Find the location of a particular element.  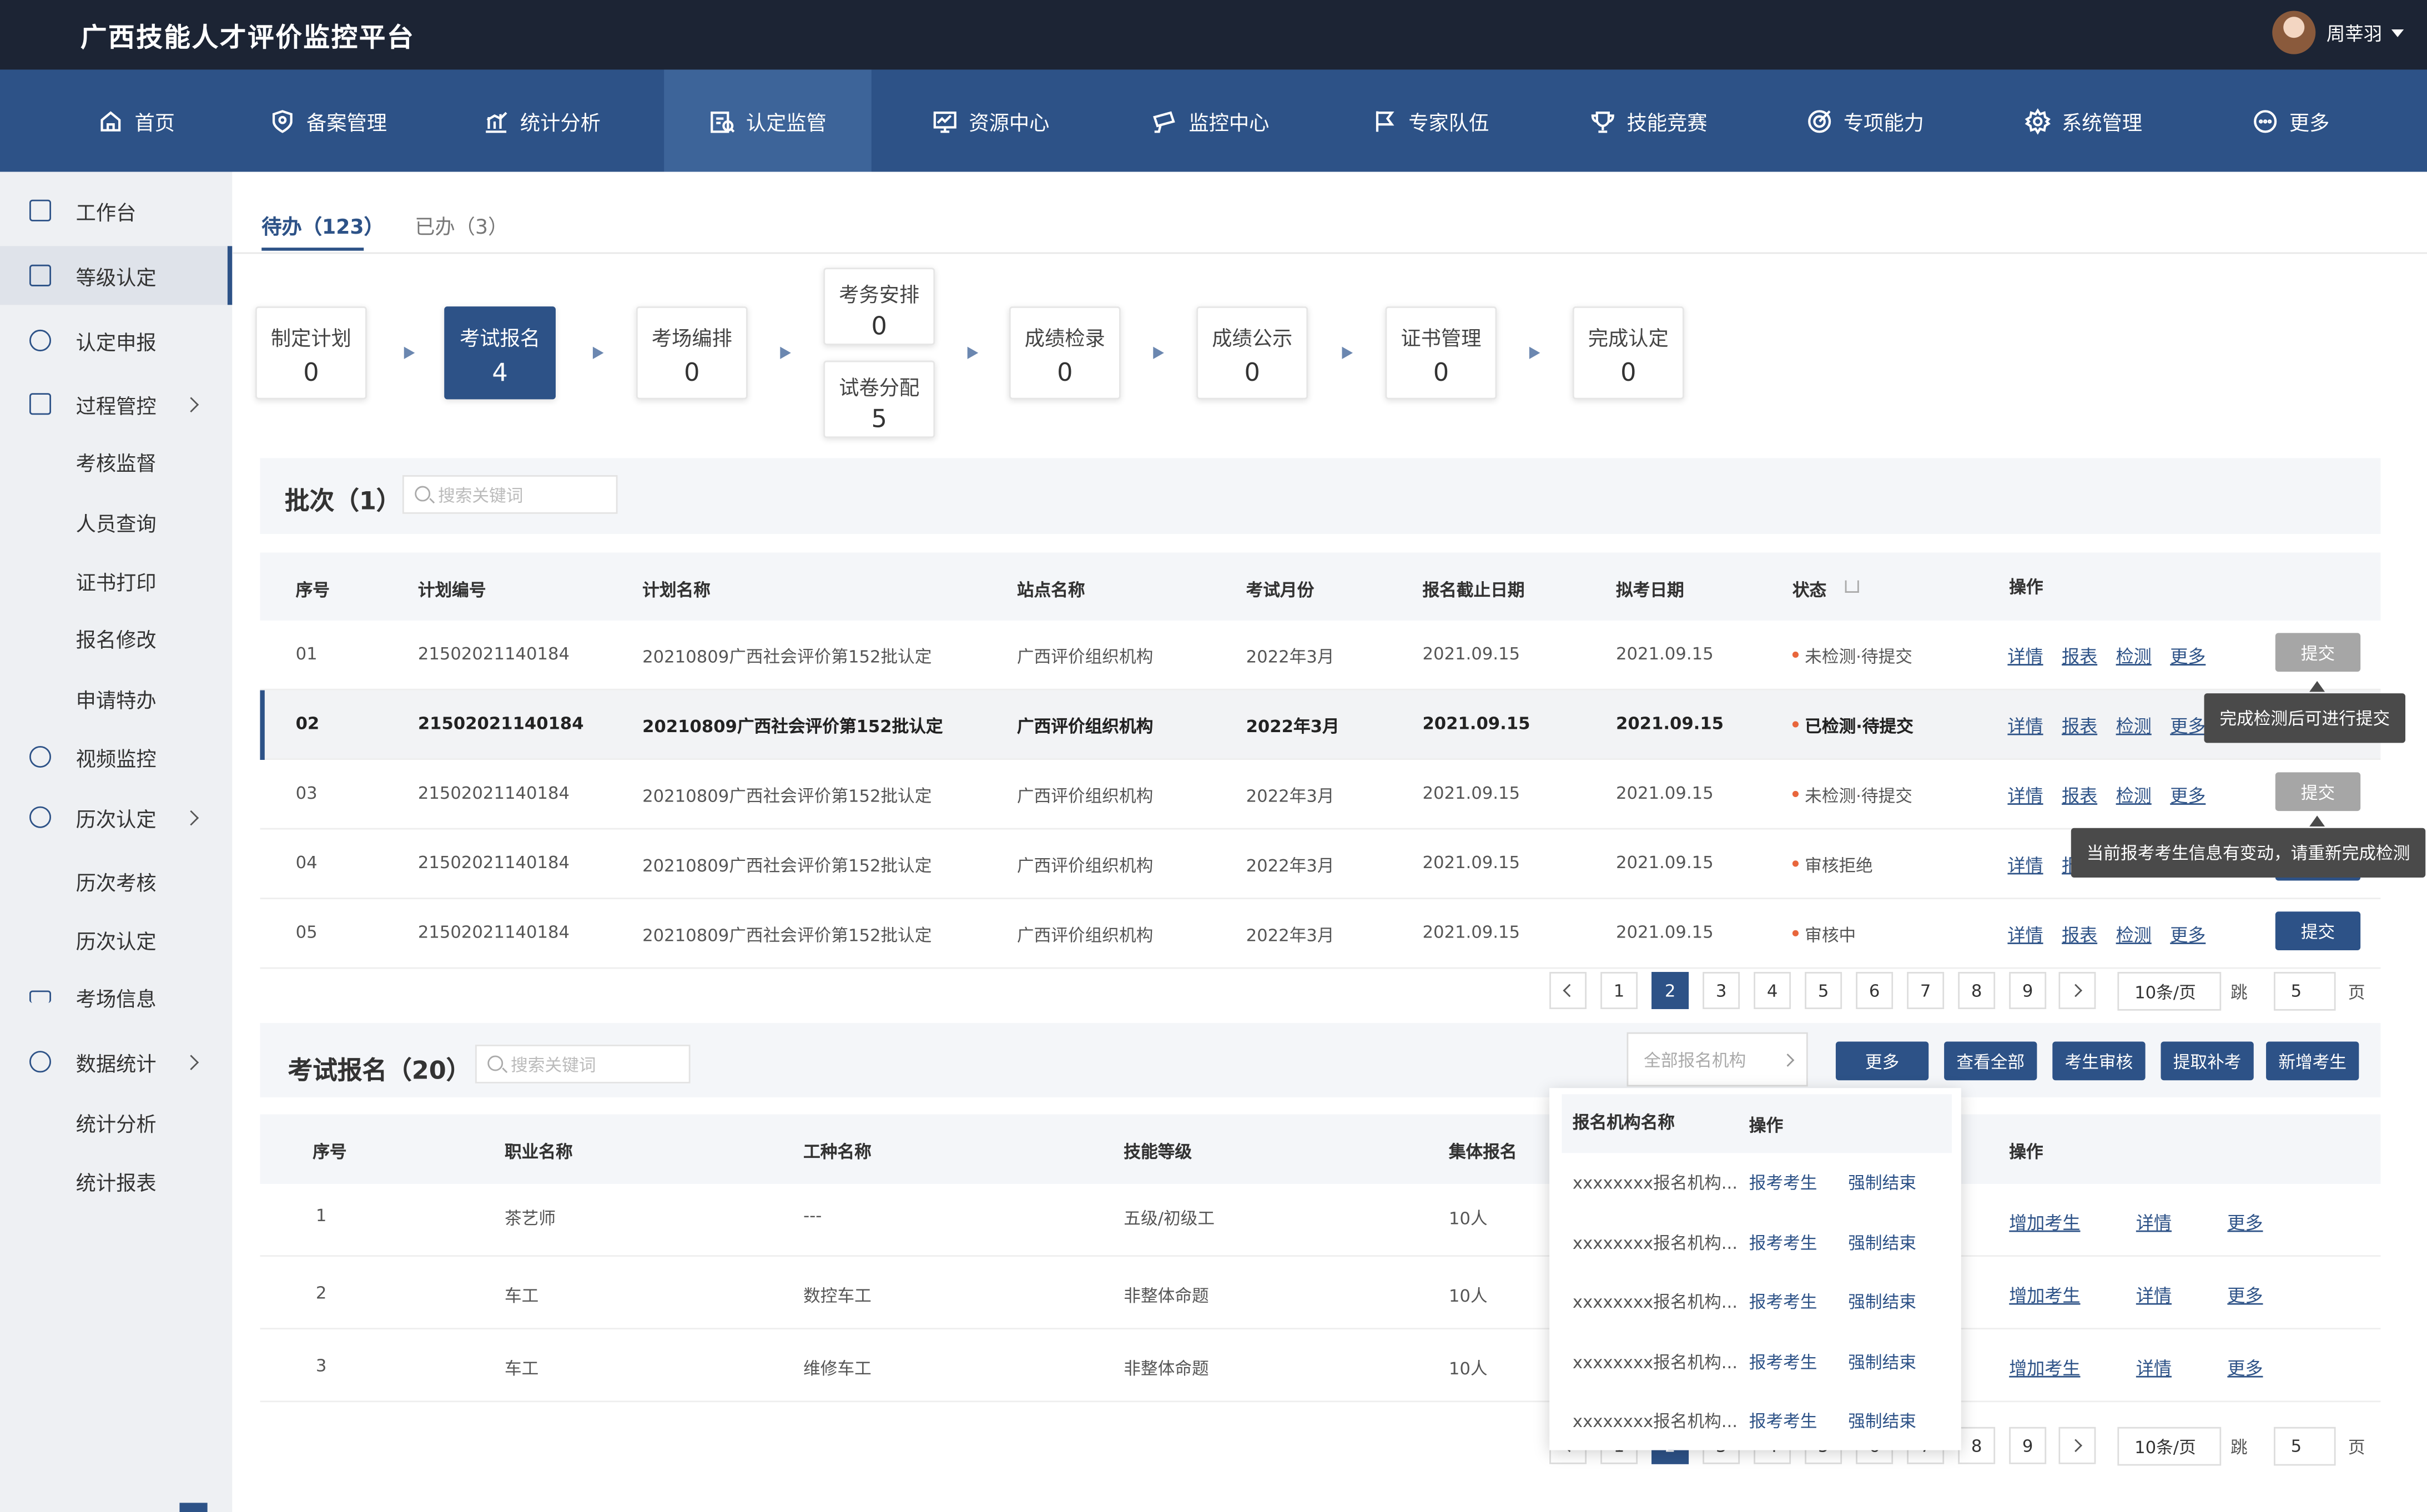

nav-resource: 资源中心 is located at coordinates (990, 120).